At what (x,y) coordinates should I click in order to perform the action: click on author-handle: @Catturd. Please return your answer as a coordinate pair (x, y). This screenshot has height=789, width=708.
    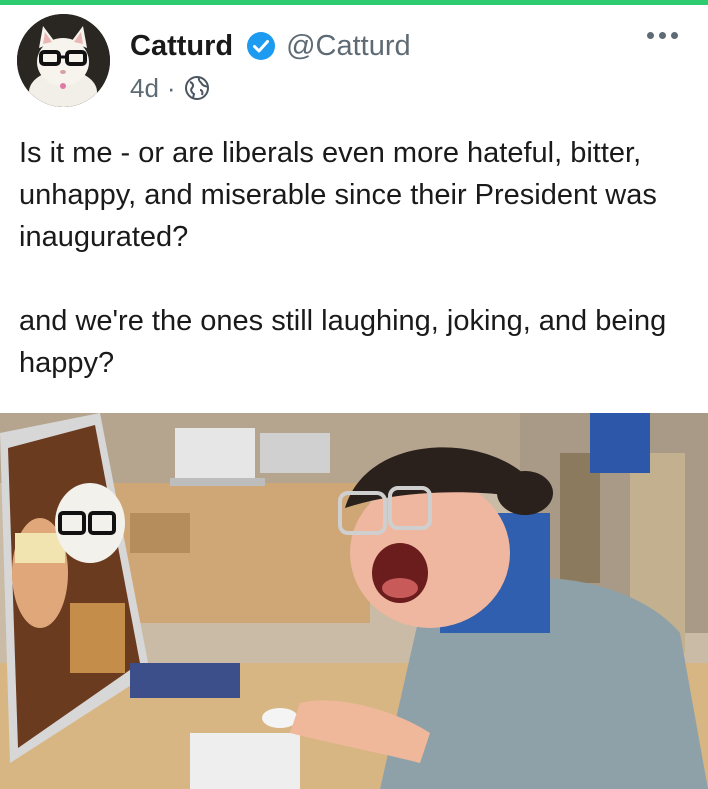
    Looking at the image, I should click on (348, 46).